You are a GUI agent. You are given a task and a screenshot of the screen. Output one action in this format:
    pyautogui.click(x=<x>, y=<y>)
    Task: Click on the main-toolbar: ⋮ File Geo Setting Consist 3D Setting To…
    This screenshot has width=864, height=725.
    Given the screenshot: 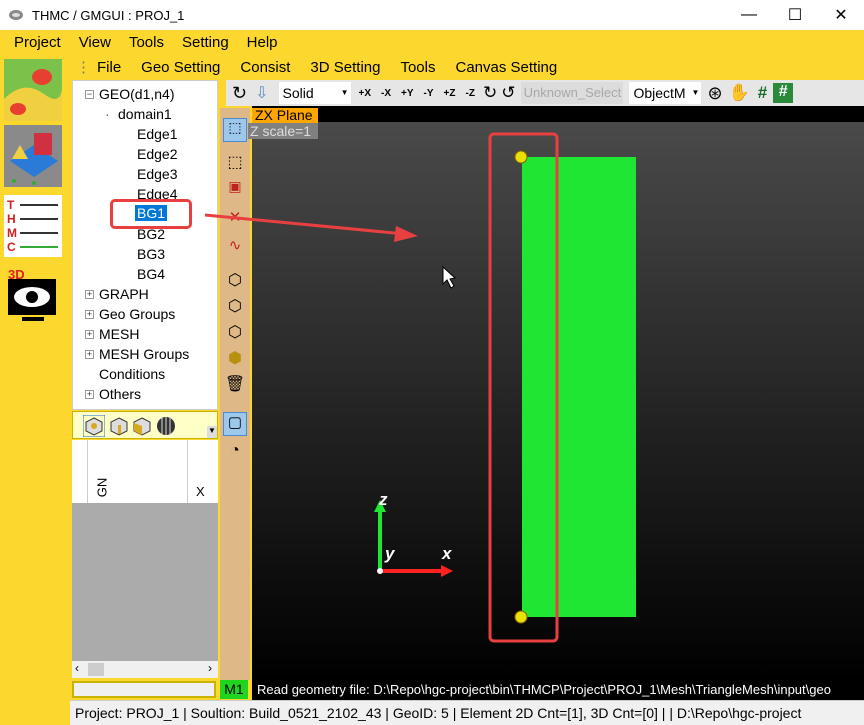 What is the action you would take?
    pyautogui.click(x=467, y=67)
    